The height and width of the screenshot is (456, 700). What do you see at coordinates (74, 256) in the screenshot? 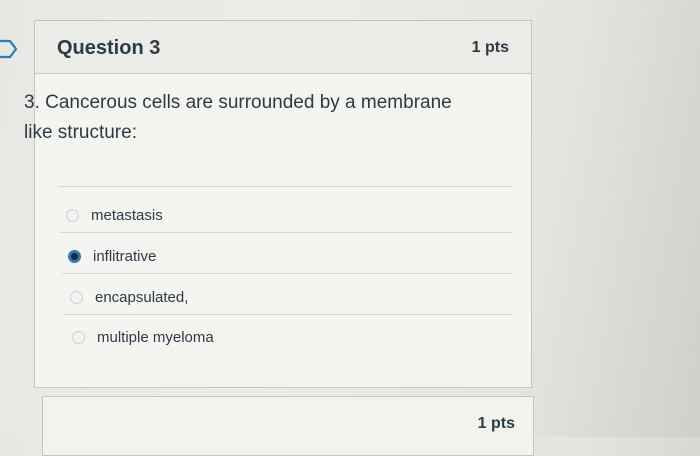
I see `radio-button-selected` at bounding box center [74, 256].